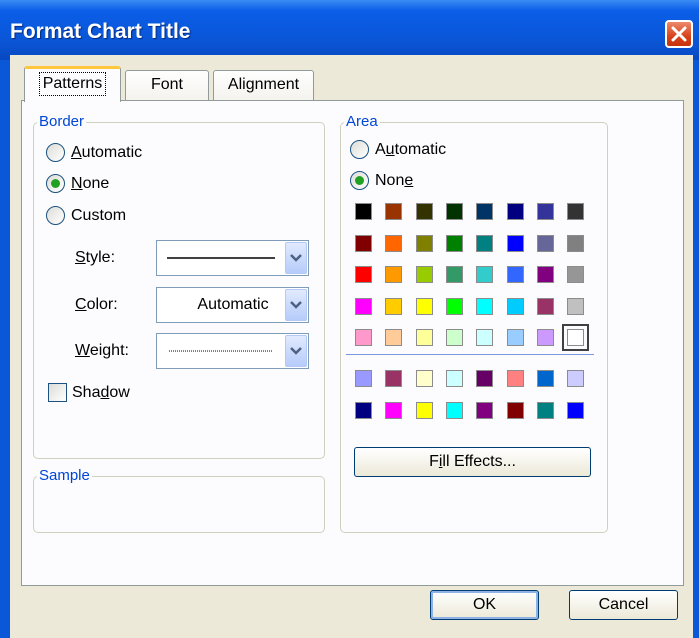  I want to click on weight-dropdown, so click(232, 351).